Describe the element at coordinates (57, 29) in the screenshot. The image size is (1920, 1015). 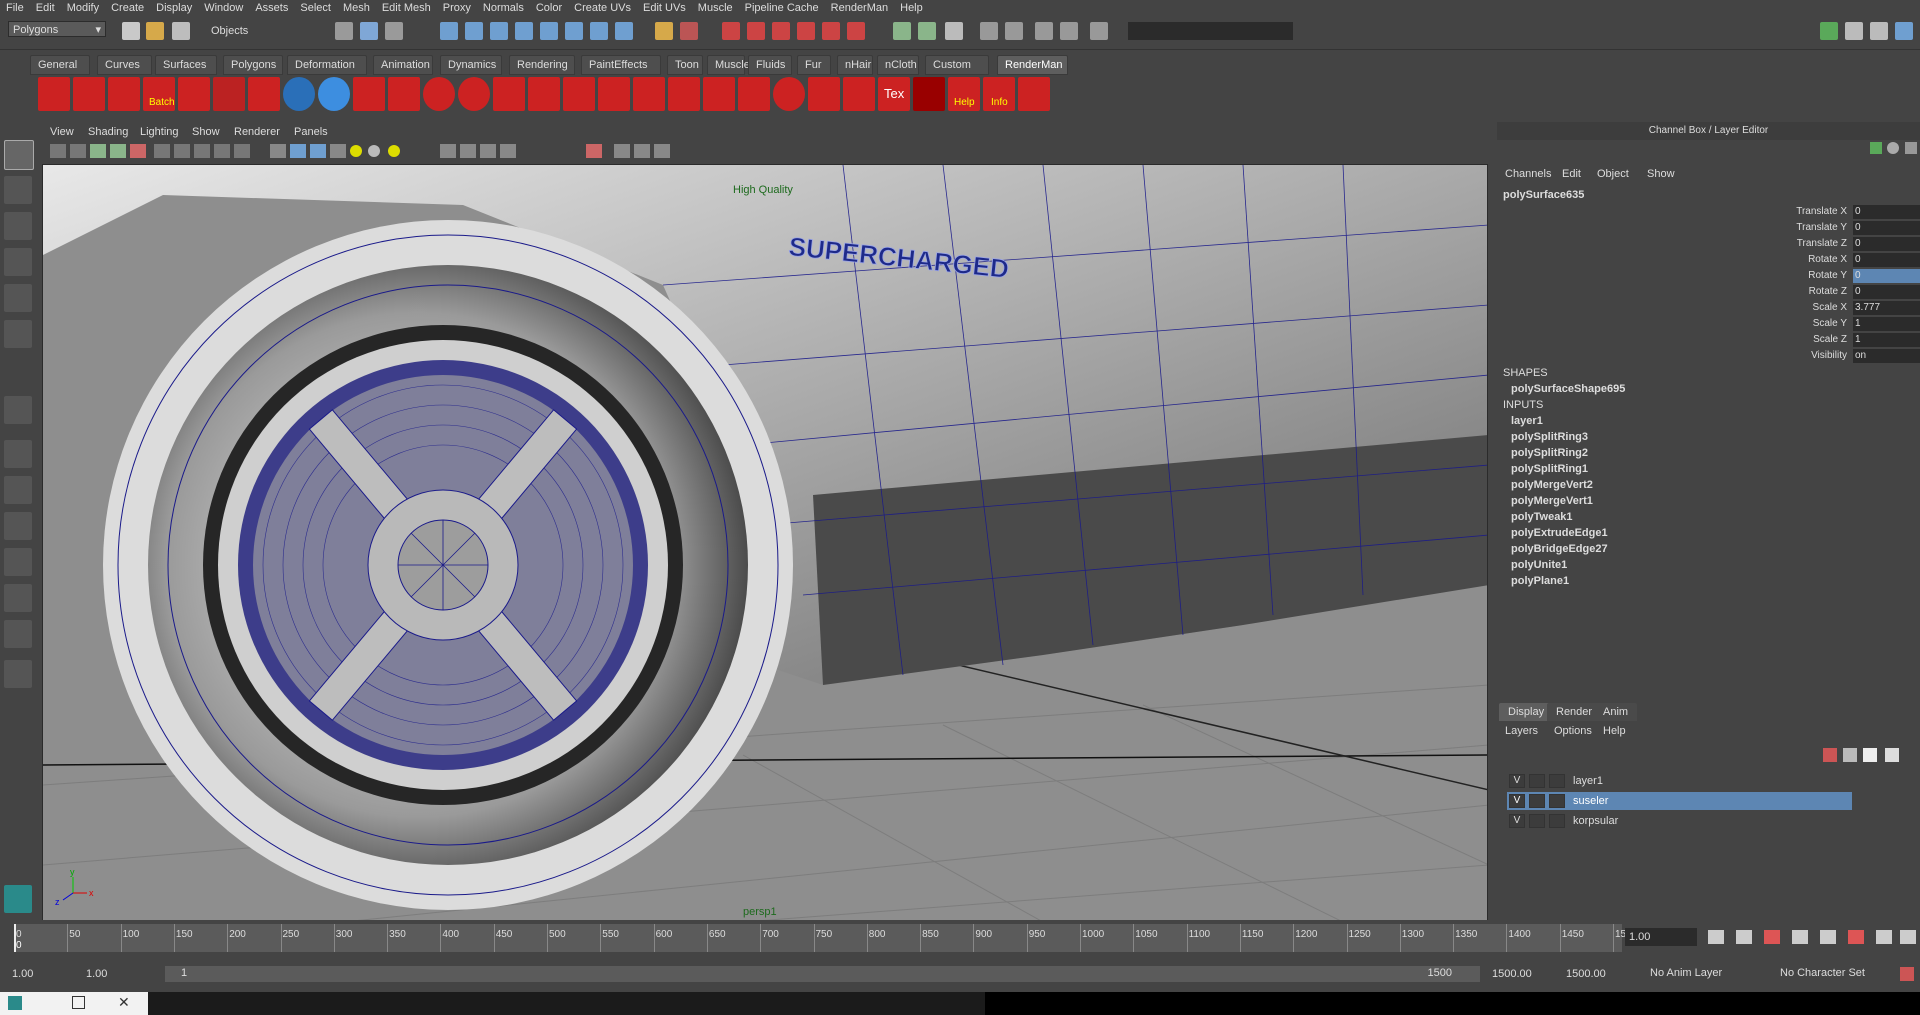
I see `mode-dropdown: Polygons ▾` at that location.